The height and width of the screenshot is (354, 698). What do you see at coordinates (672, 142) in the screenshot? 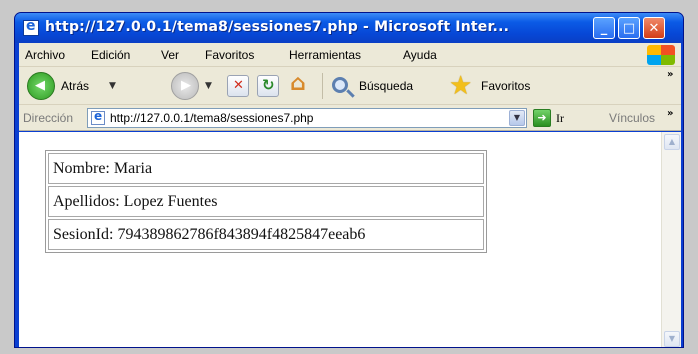
I see `scroll-up-icon: ▲` at bounding box center [672, 142].